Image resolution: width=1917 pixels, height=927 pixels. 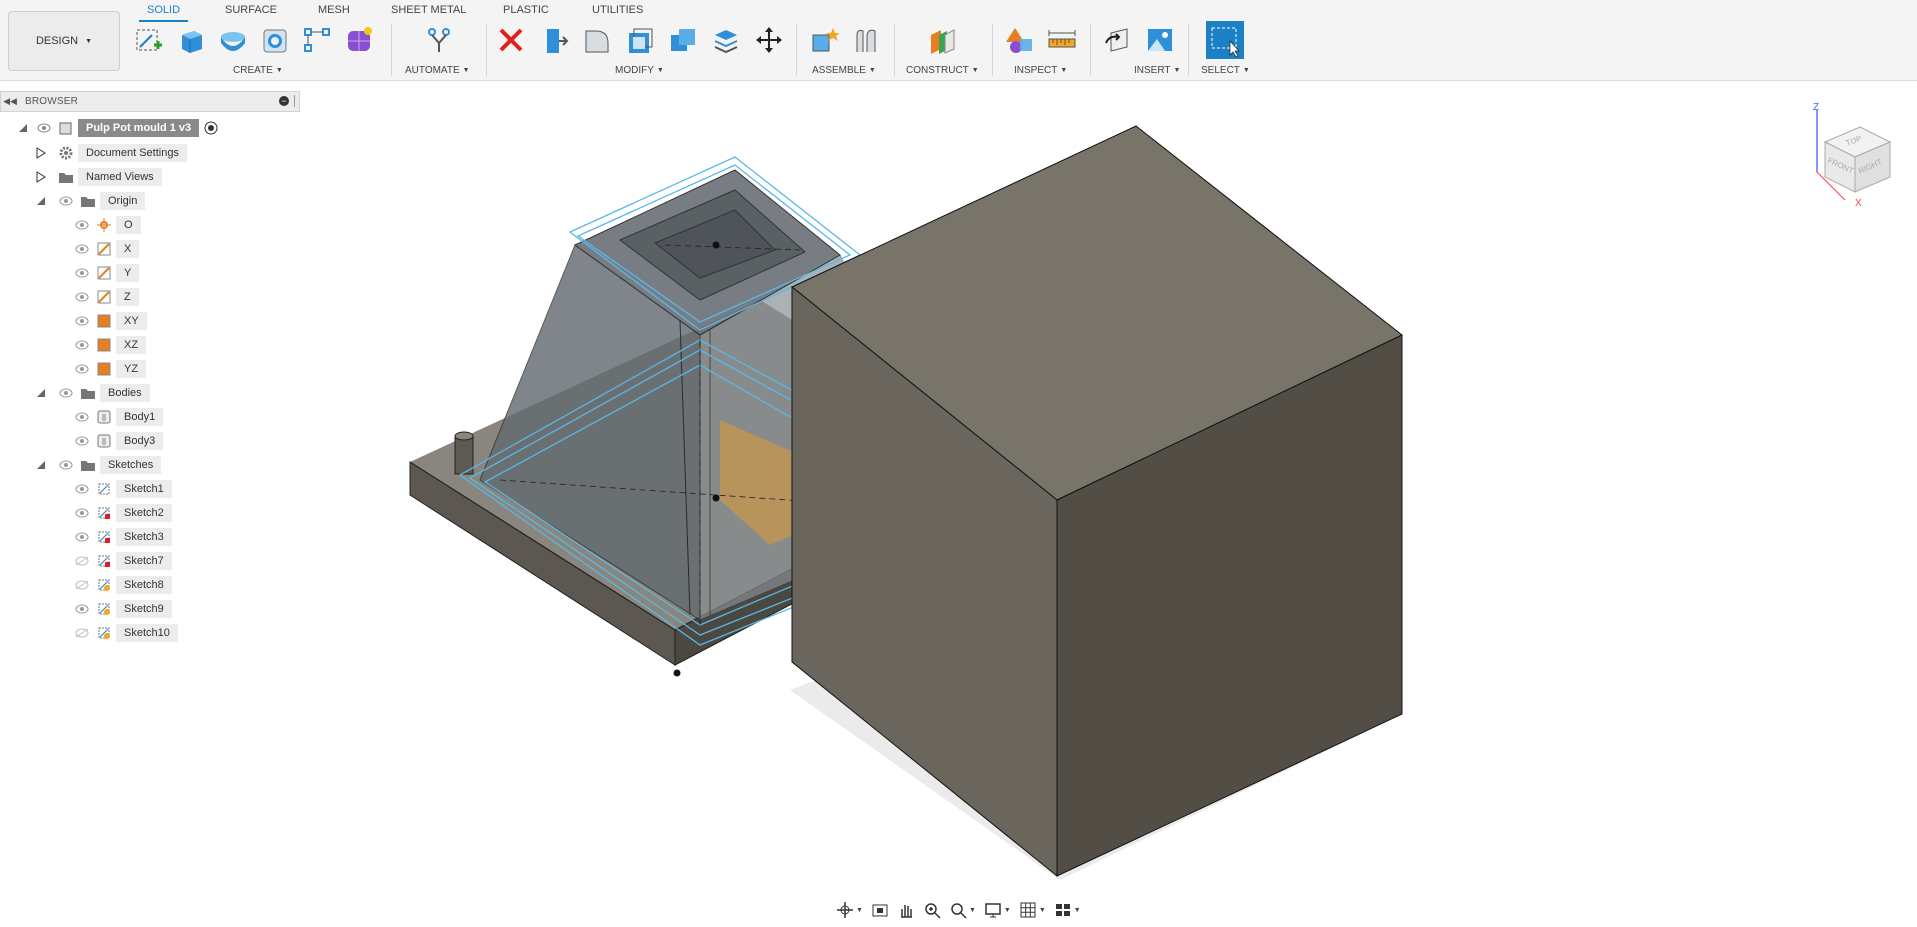 What do you see at coordinates (844, 70) in the screenshot?
I see `assemble-menu: ASSEMBLE ▼` at bounding box center [844, 70].